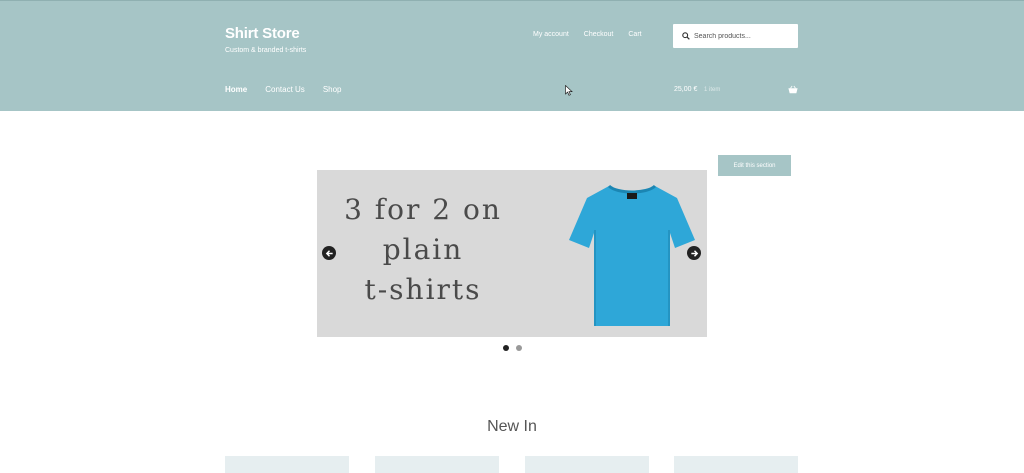 This screenshot has height=473, width=1024. Describe the element at coordinates (632, 255) in the screenshot. I see `tshirt-image` at that location.